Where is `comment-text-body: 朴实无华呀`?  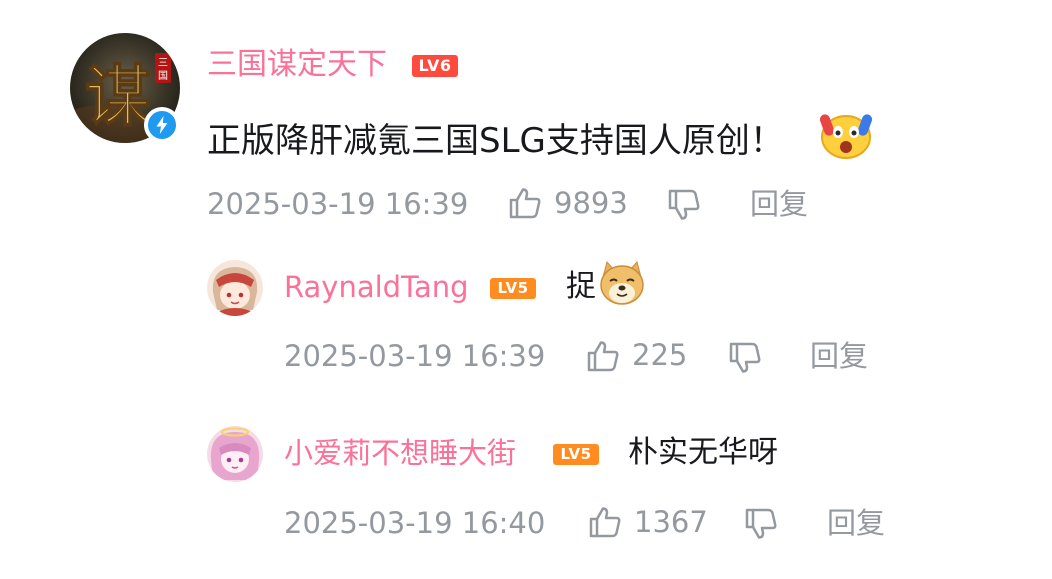
comment-text-body: 朴实无华呀 is located at coordinates (703, 452).